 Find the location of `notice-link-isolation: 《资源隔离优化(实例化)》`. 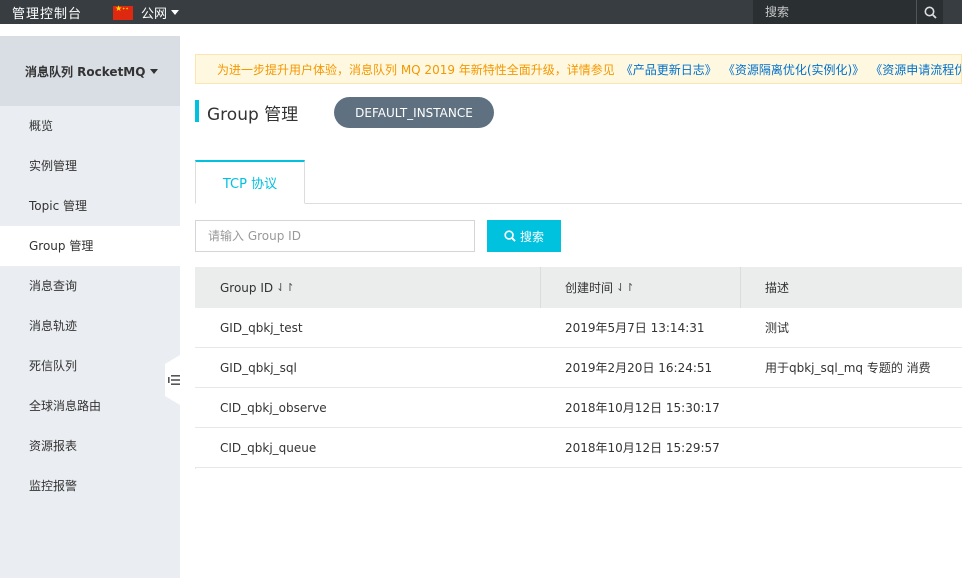

notice-link-isolation: 《资源隔离优化(实例化)》 is located at coordinates (793, 69).